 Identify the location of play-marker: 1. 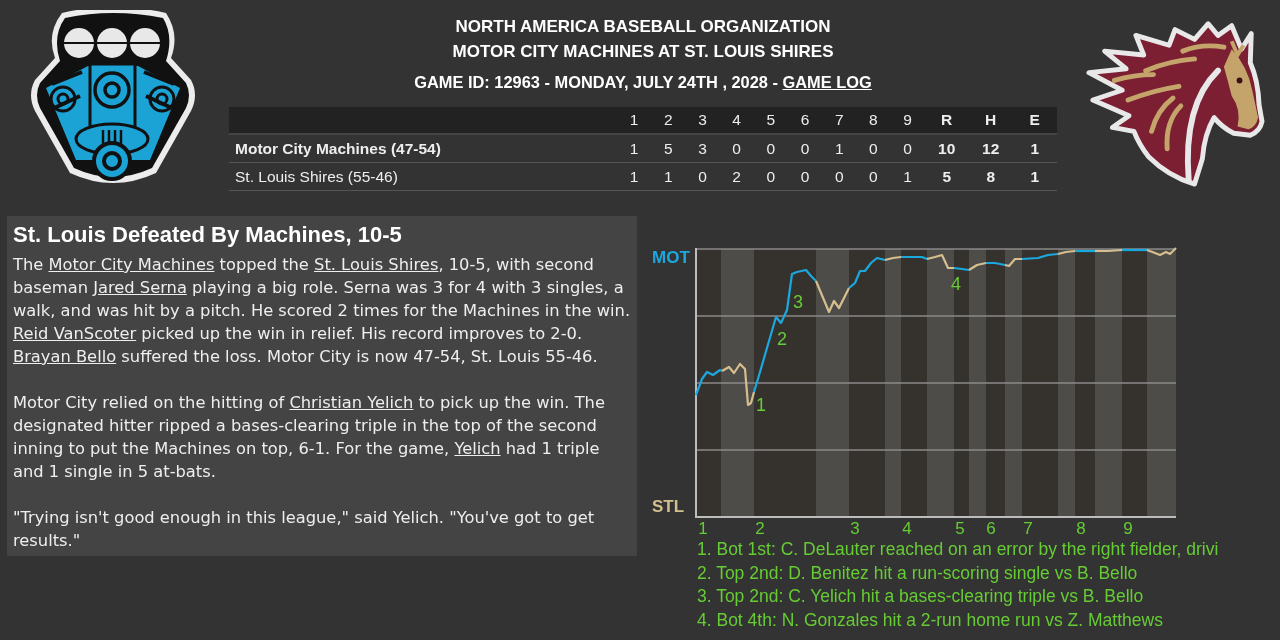
(761, 405).